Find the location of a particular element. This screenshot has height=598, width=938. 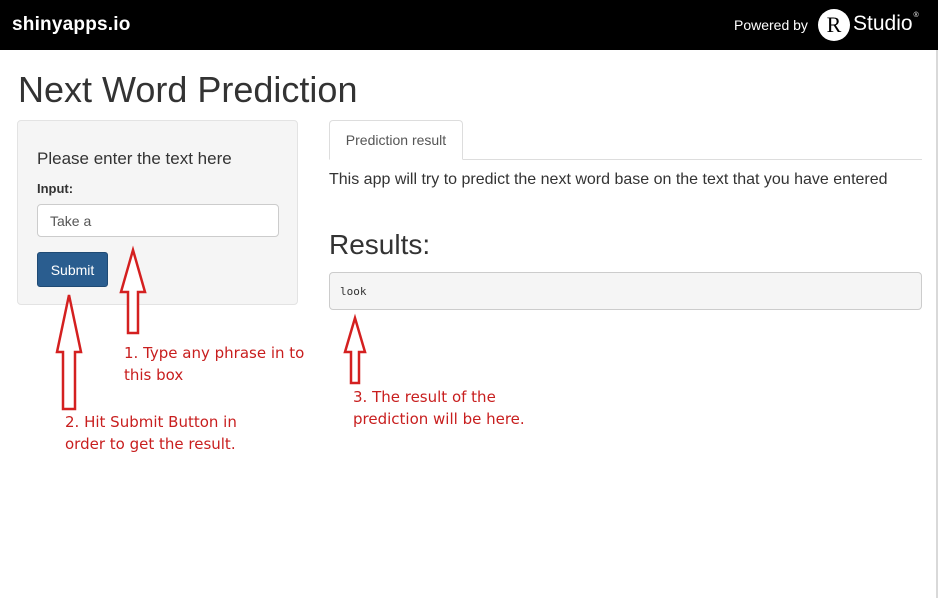

powered-by-label: Powered by is located at coordinates (771, 25).